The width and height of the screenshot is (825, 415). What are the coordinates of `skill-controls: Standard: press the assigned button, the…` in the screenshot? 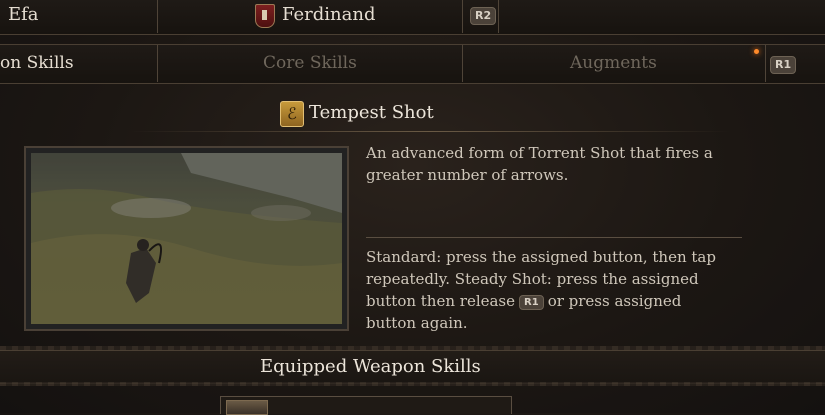 It's located at (546, 290).